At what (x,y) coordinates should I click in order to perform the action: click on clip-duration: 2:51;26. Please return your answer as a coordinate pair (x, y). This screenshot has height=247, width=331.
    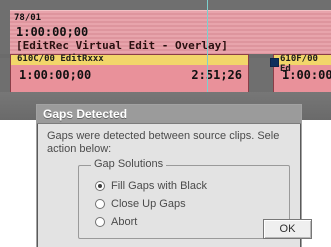
    Looking at the image, I should click on (216, 75).